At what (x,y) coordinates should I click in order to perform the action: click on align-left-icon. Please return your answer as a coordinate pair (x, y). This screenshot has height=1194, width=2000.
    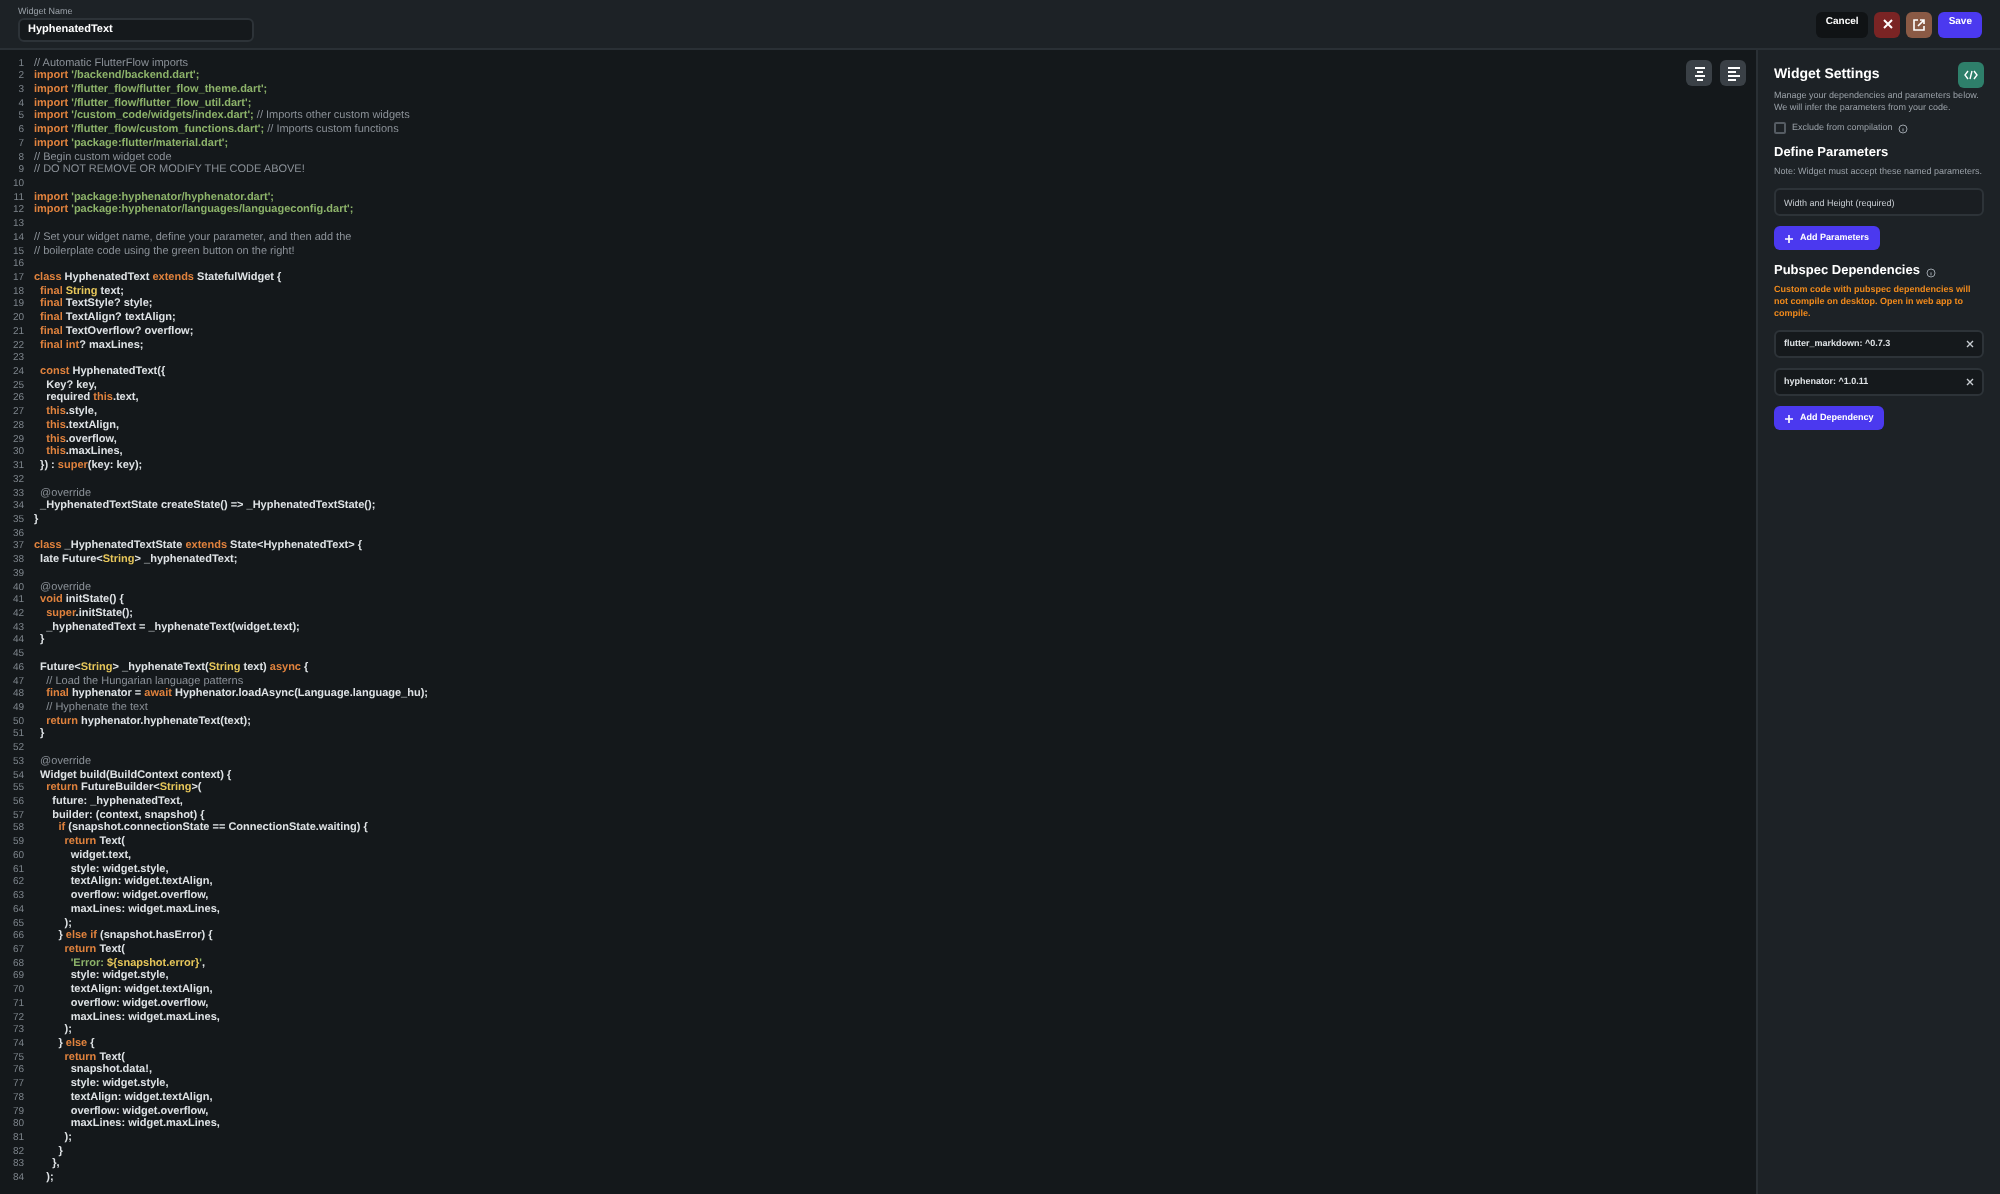
    Looking at the image, I should click on (1733, 73).